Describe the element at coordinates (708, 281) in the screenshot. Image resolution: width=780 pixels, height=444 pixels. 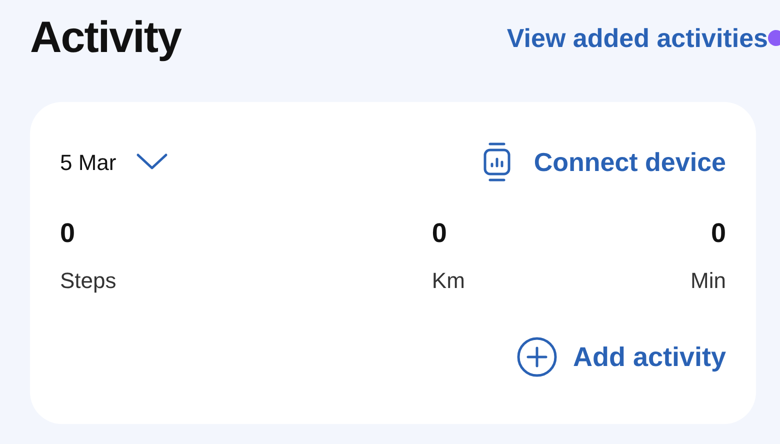
I see `stat-label: Min` at that location.